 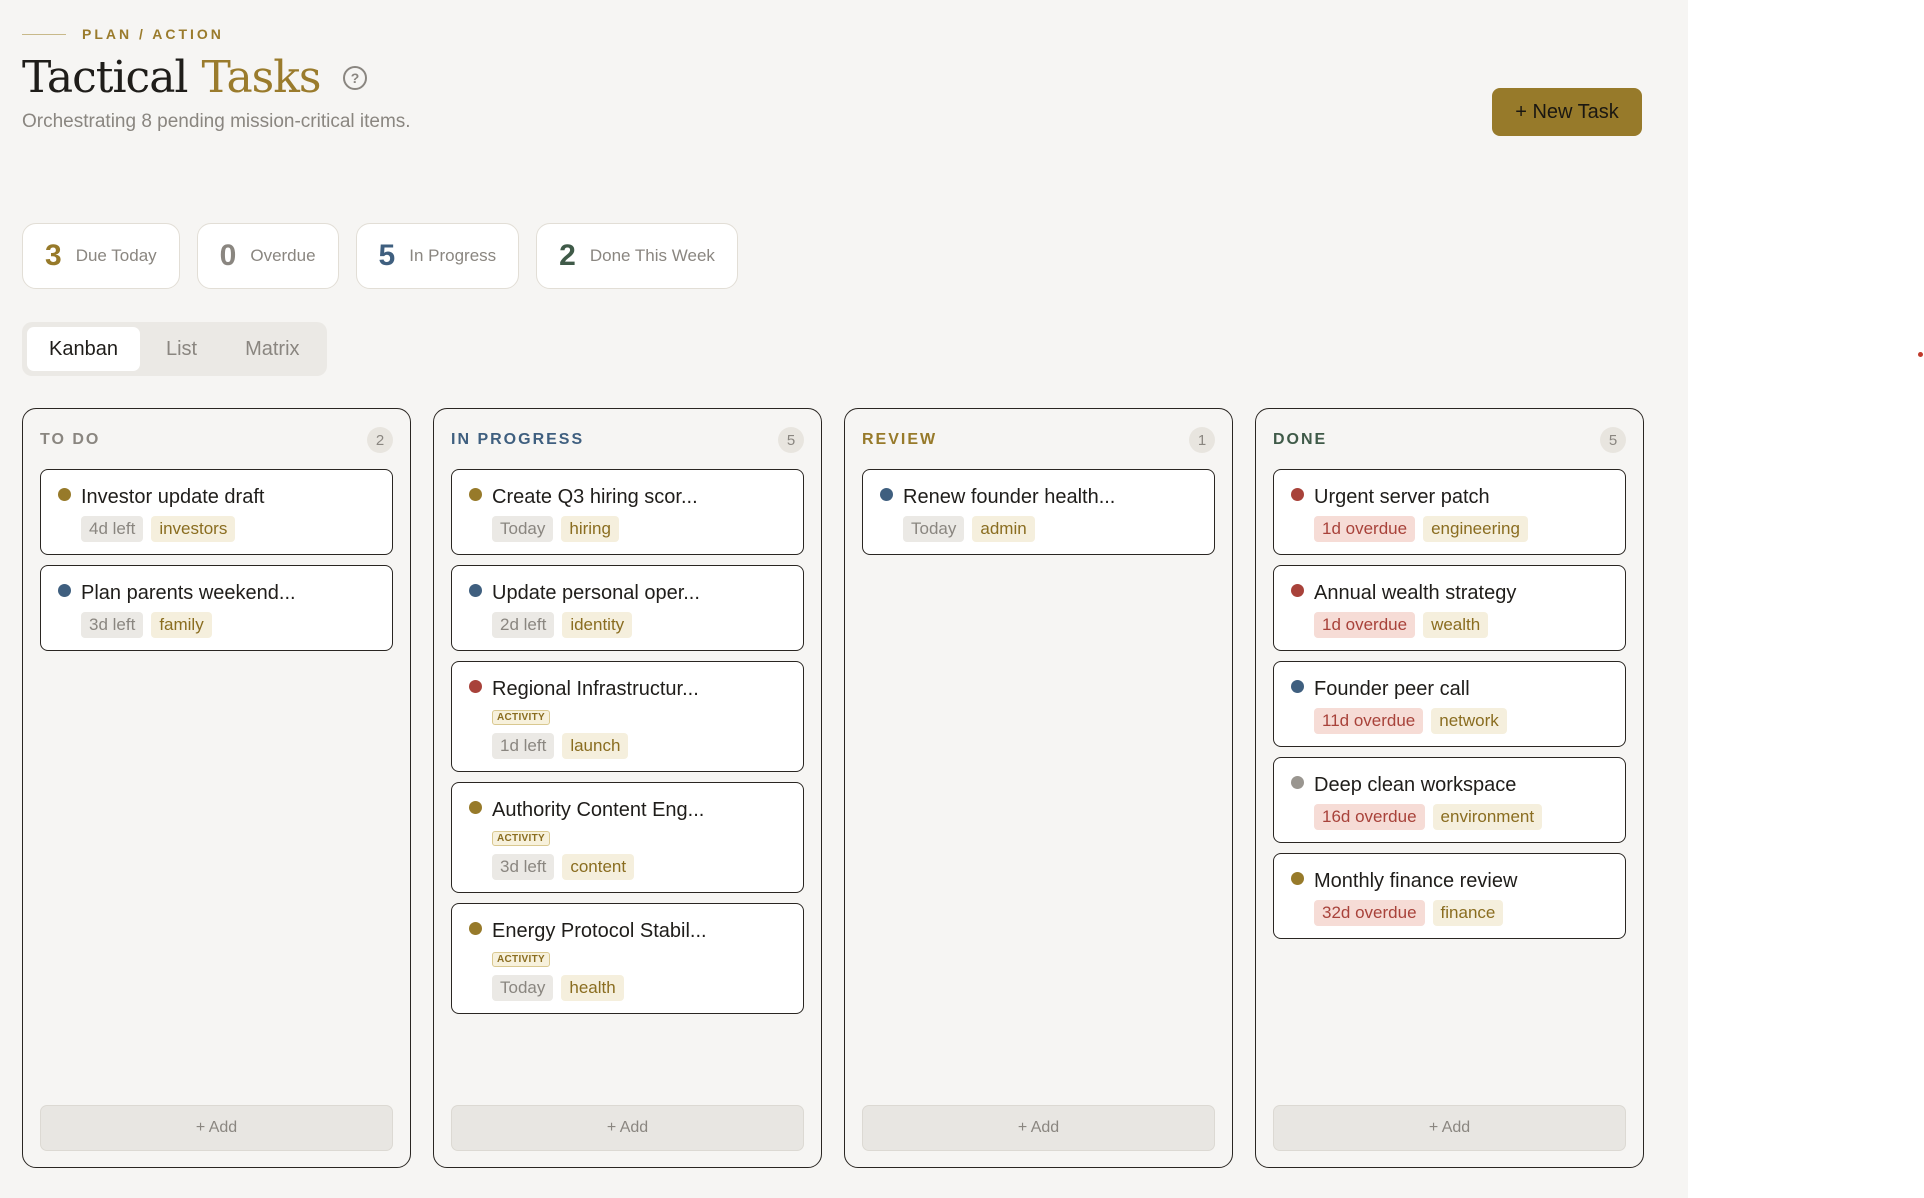 What do you see at coordinates (592, 988) in the screenshot?
I see `tag-badge: health` at bounding box center [592, 988].